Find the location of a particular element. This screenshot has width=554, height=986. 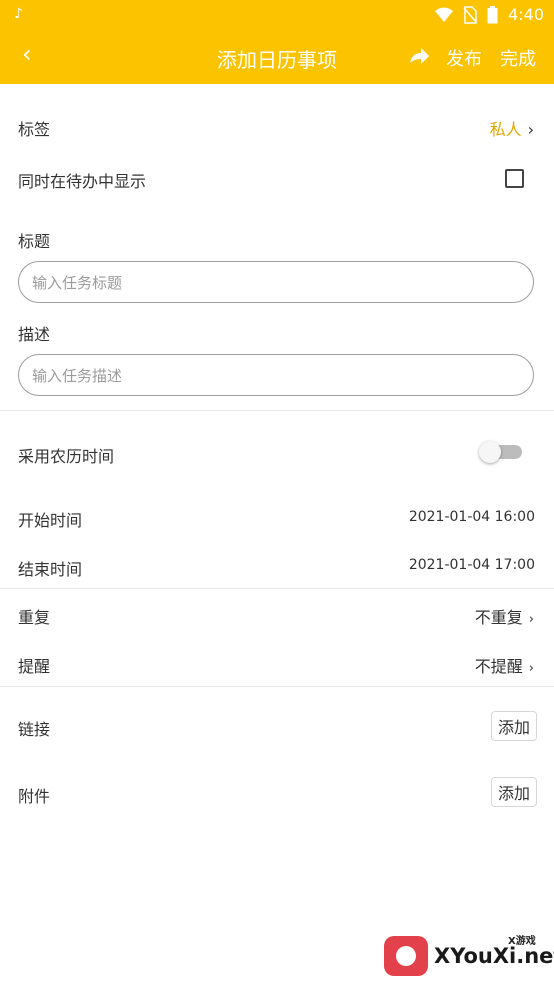

tag-value: 私人 is located at coordinates (505, 129).